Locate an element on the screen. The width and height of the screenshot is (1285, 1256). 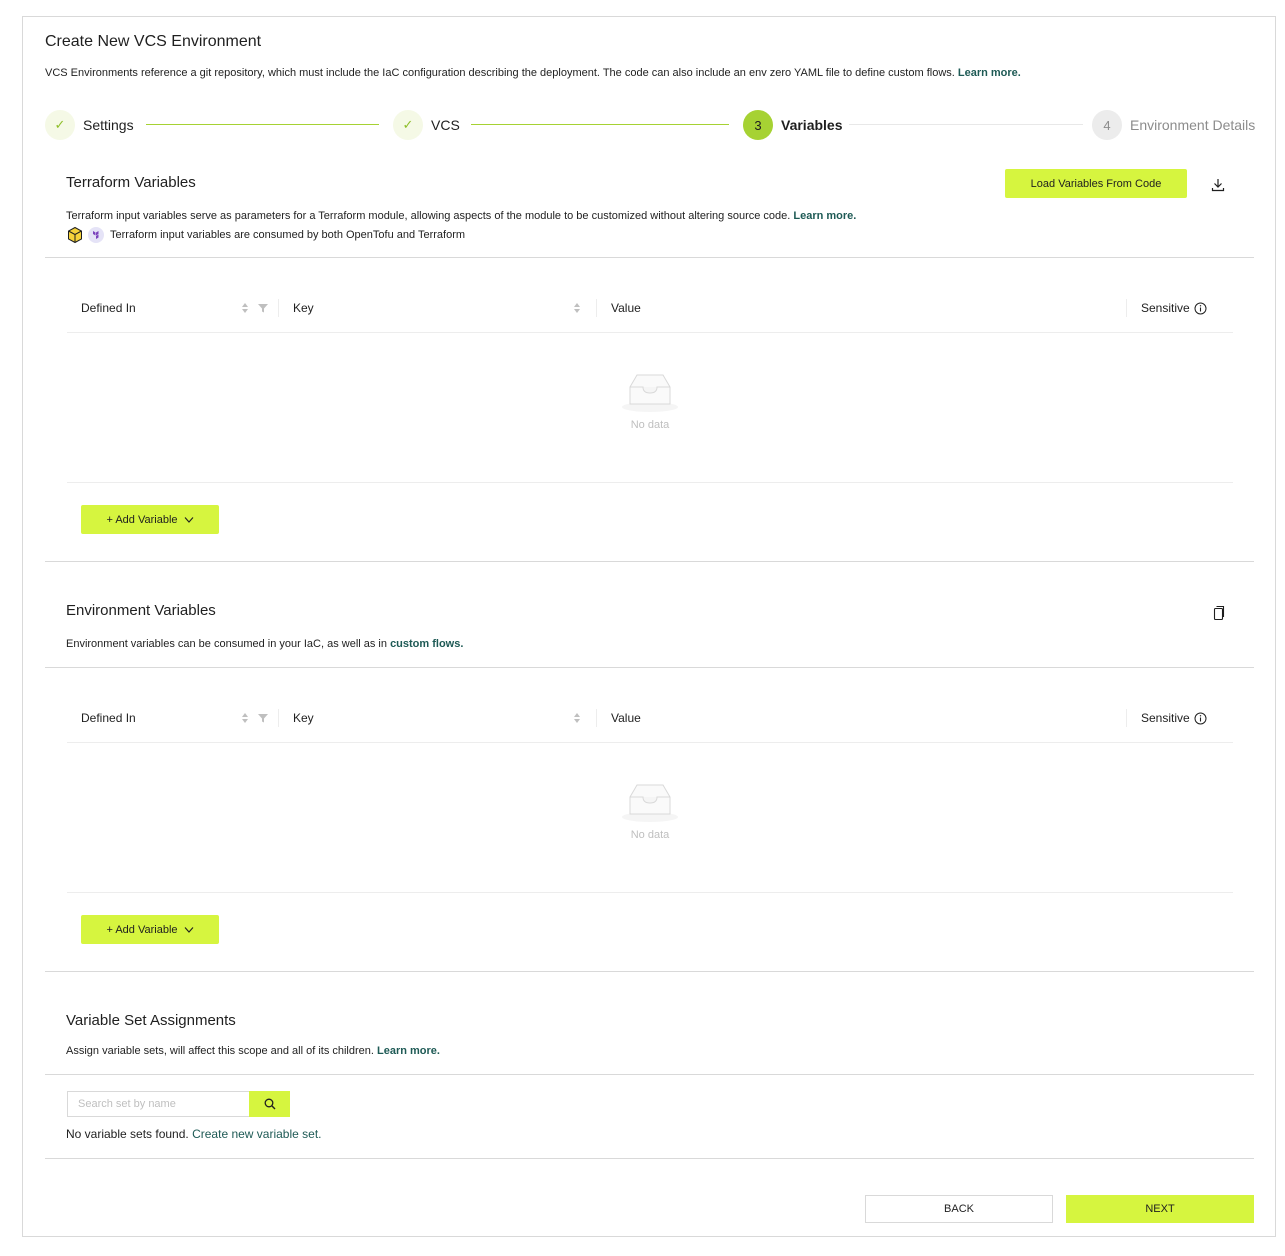
terraform-icon is located at coordinates (96, 235).